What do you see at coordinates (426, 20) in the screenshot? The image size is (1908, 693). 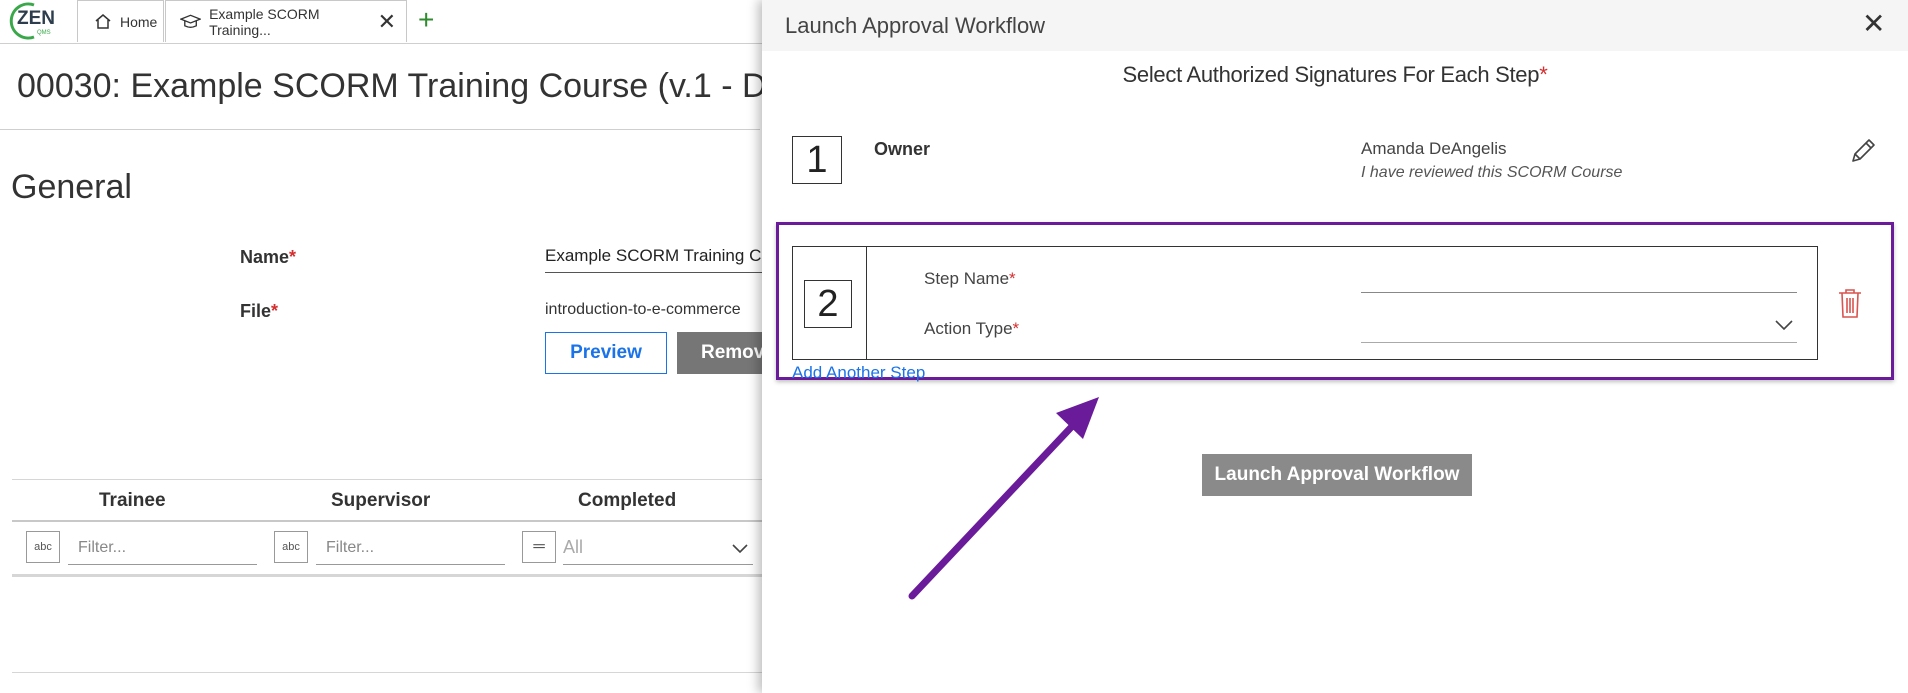 I see `add-tab-button: +` at bounding box center [426, 20].